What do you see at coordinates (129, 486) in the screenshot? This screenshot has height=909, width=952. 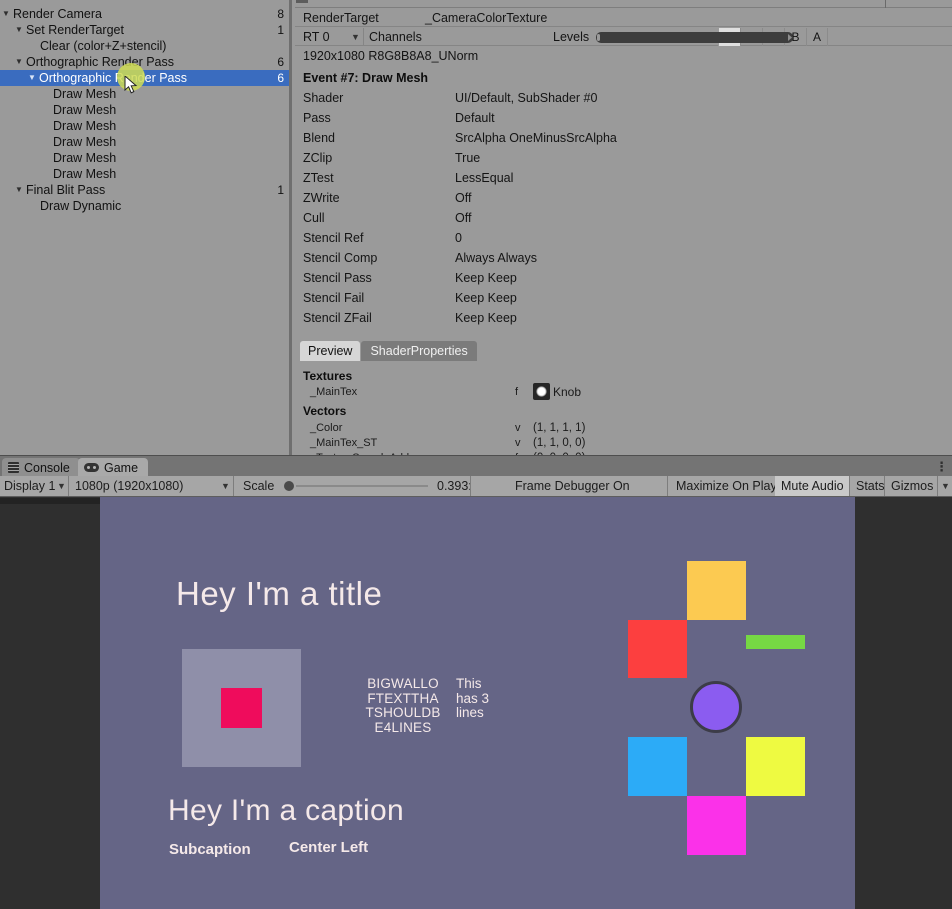 I see `resolution-dropdown: 1080p (1920x1080)` at bounding box center [129, 486].